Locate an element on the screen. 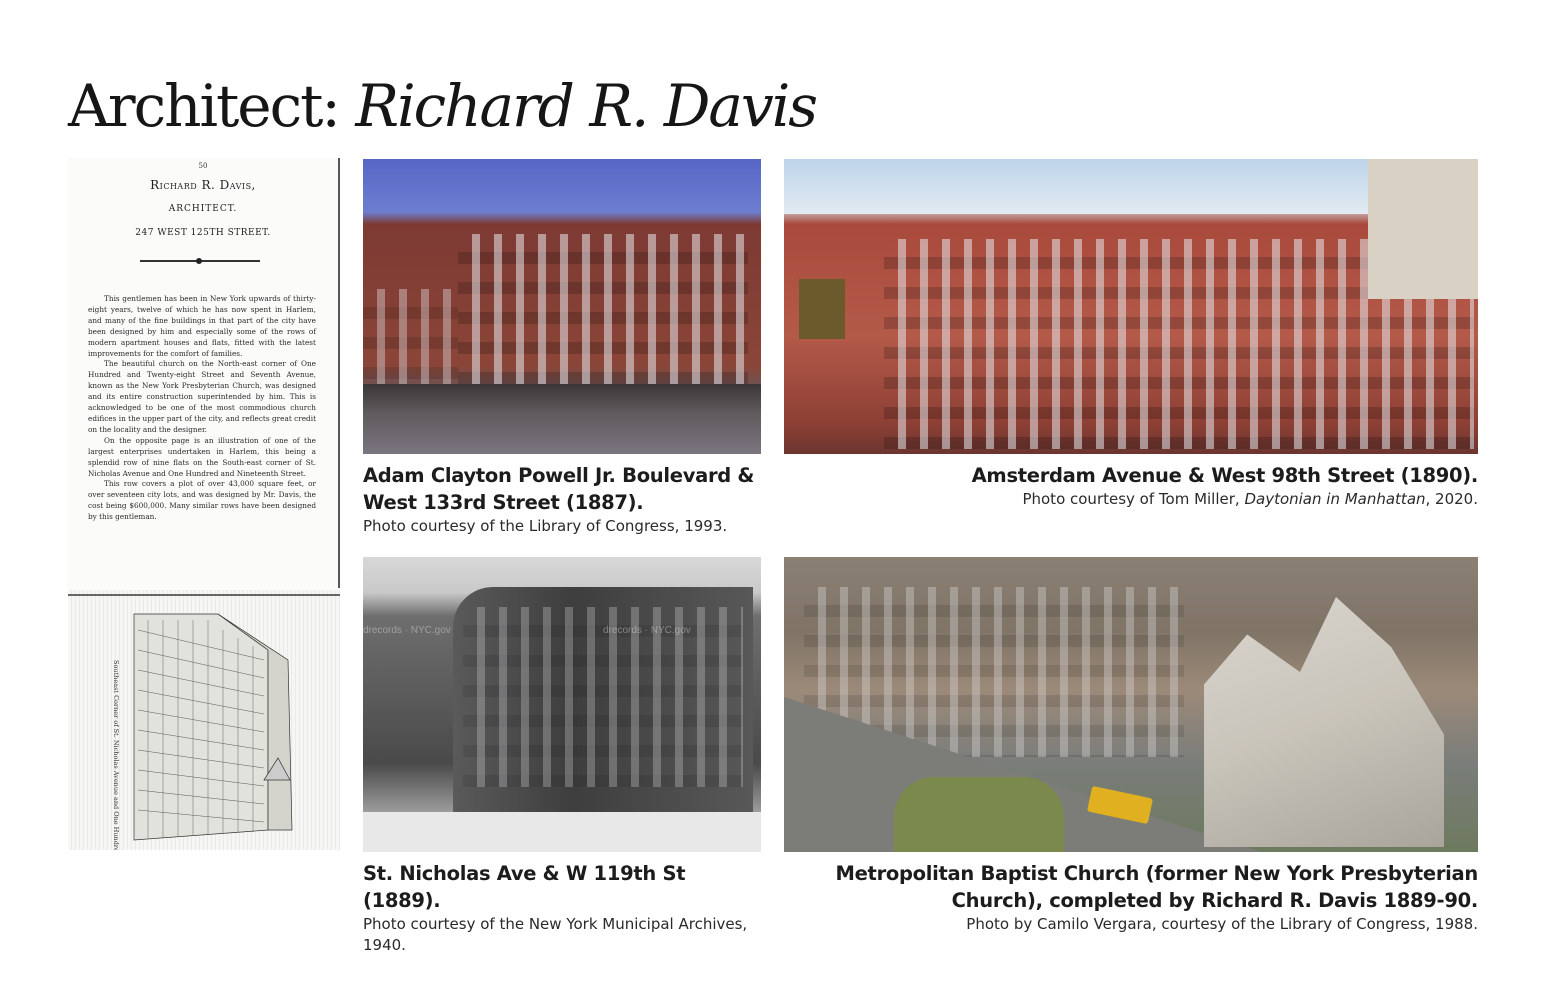 This screenshot has width=1546, height=1000. photo-st-nicholas-119th: drecords · NYC.gov drecords · NYC.gov is located at coordinates (562, 704).